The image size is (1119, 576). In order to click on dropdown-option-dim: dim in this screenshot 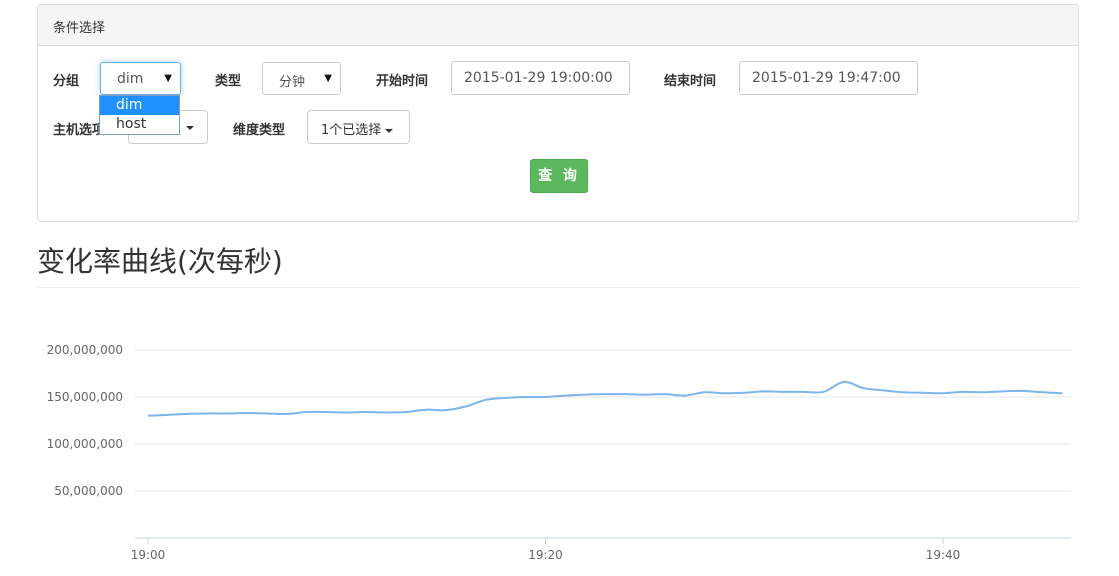, I will do `click(139, 105)`.